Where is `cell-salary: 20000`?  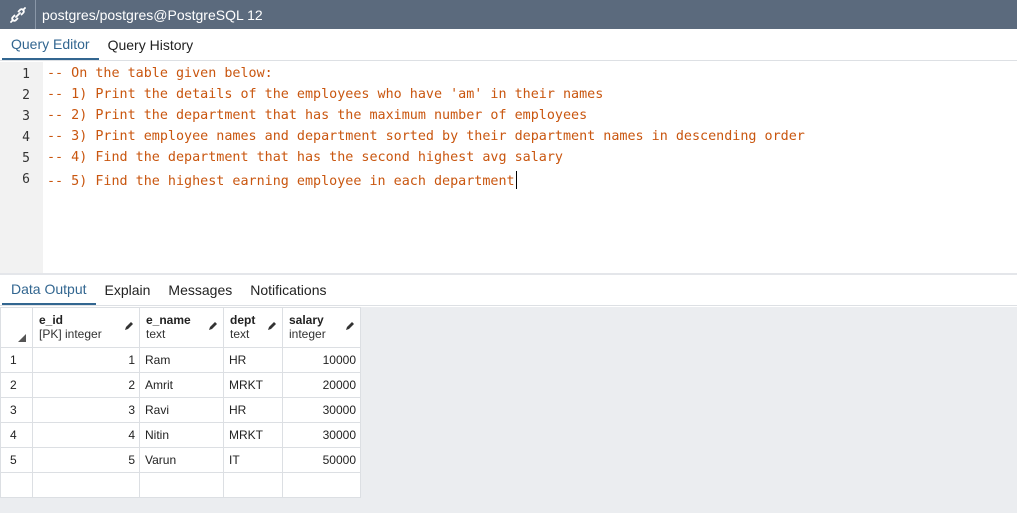
cell-salary: 20000 is located at coordinates (321, 385).